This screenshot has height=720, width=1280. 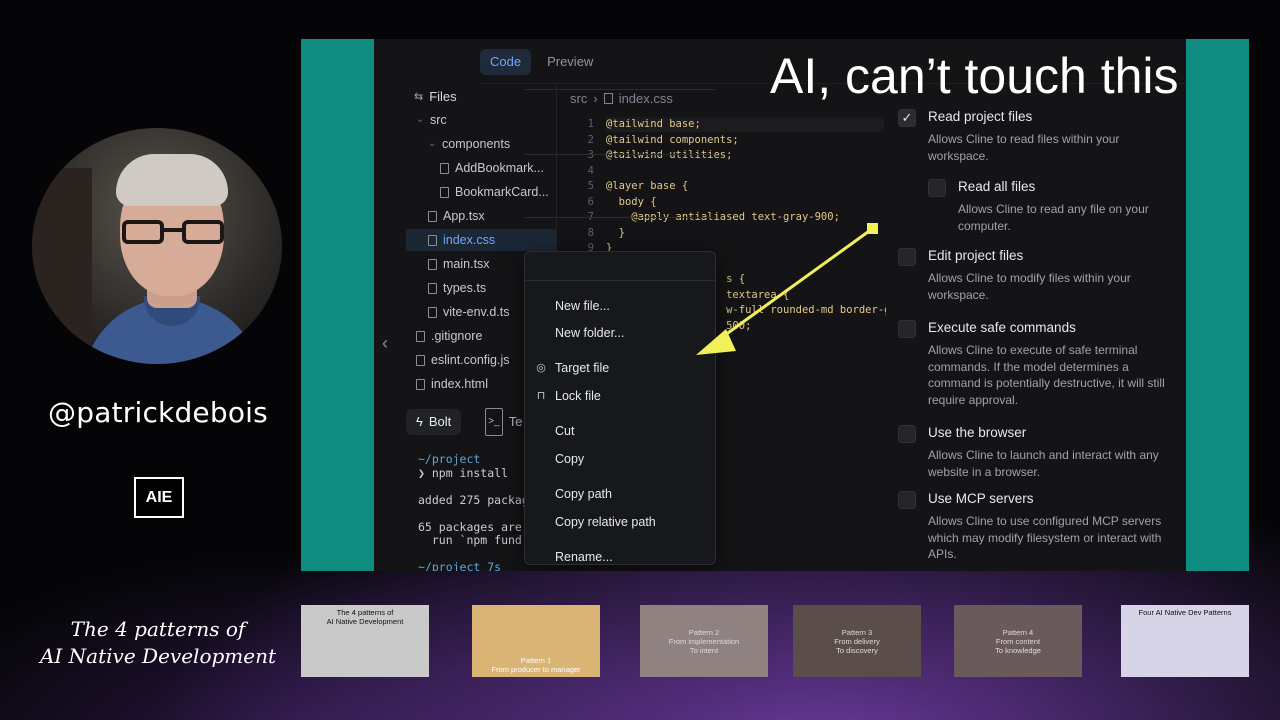 What do you see at coordinates (536, 641) in the screenshot?
I see `slide-thumbnail: Pattern 1 From producer to manager` at bounding box center [536, 641].